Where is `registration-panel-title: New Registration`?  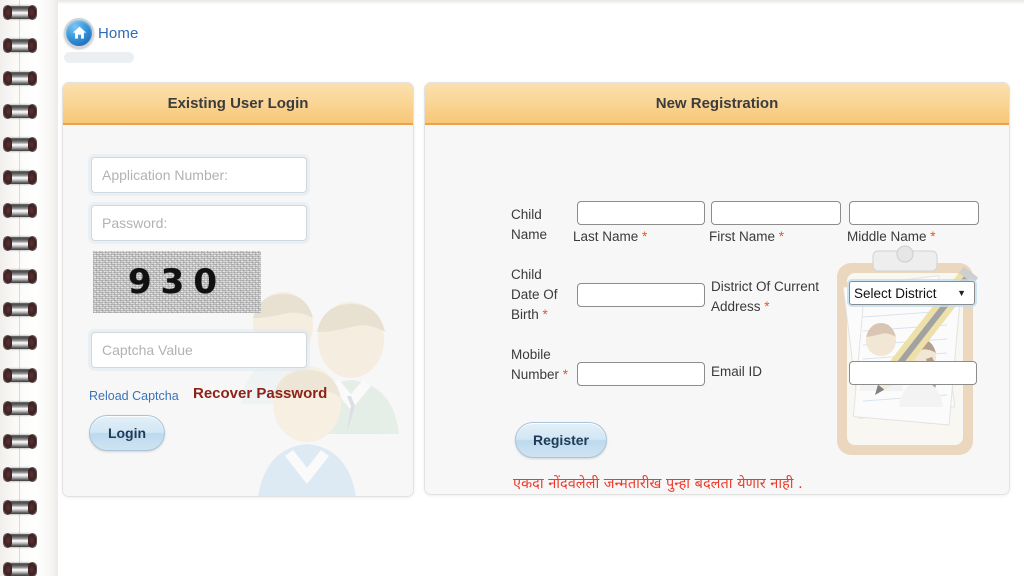
registration-panel-title: New Registration is located at coordinates (717, 104).